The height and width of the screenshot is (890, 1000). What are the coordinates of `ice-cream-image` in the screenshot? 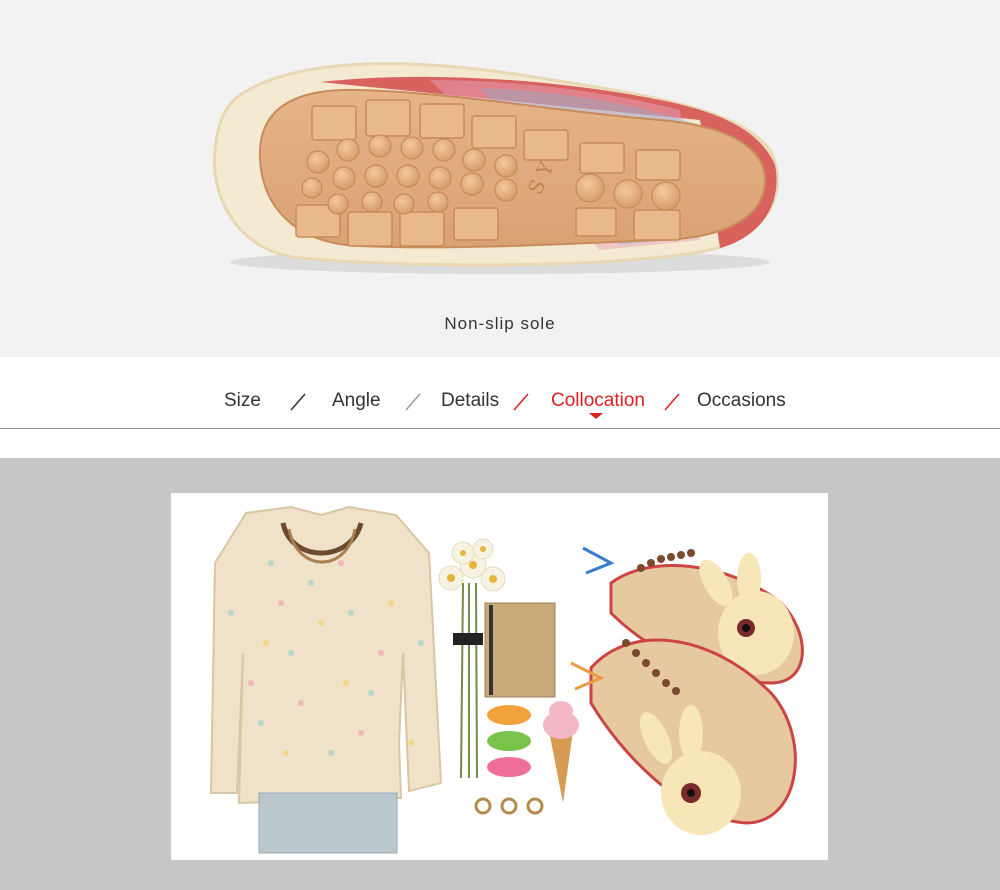 It's located at (561, 752).